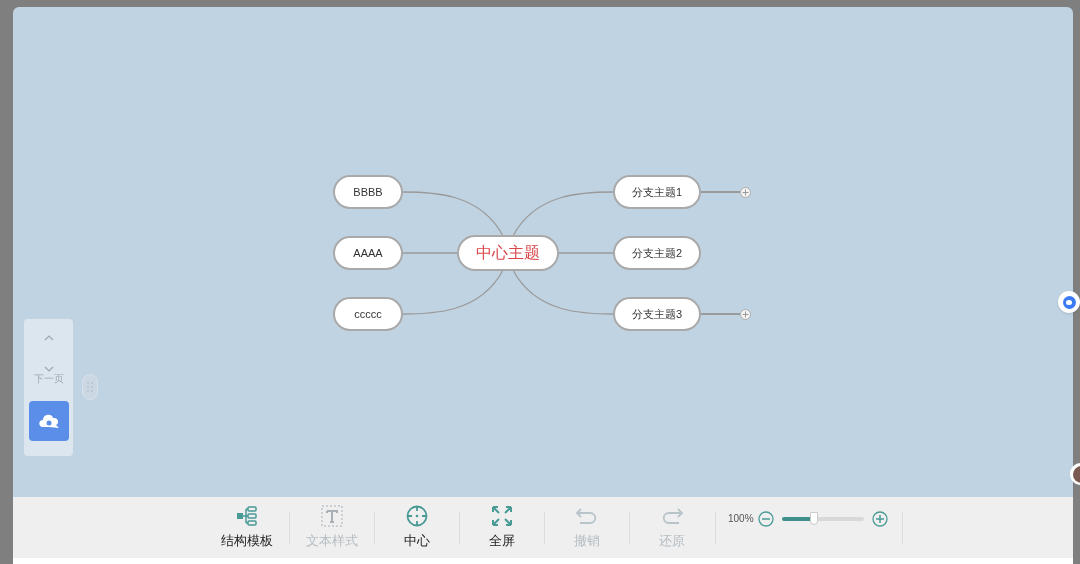 Image resolution: width=1080 pixels, height=564 pixels. Describe the element at coordinates (48, 421) in the screenshot. I see `cloud-button` at that location.